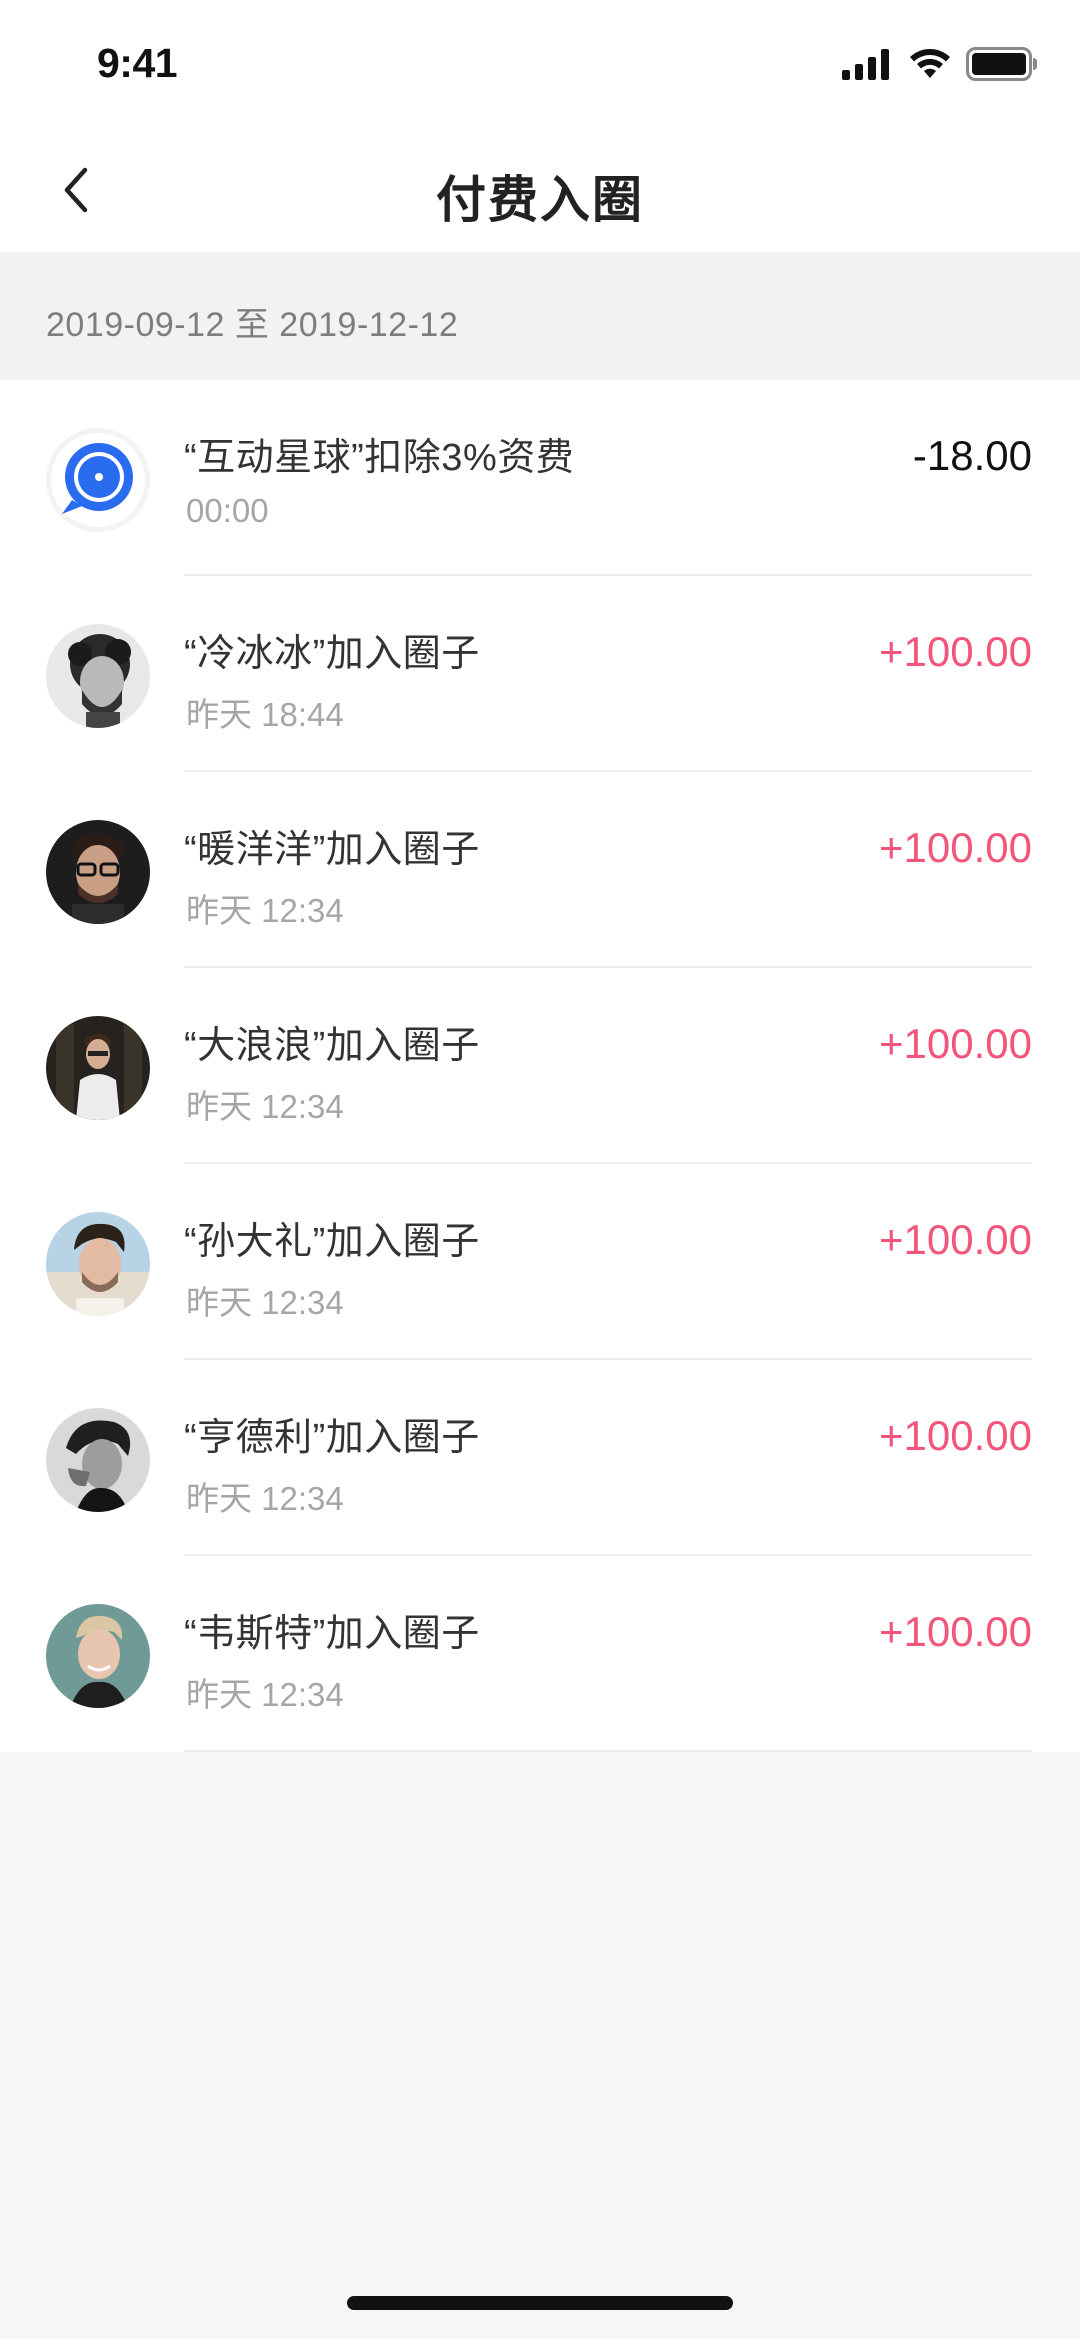  What do you see at coordinates (540, 674) in the screenshot?
I see `transaction-row: “冷冰冰”加入圈子 昨天 18:44 +100.00` at bounding box center [540, 674].